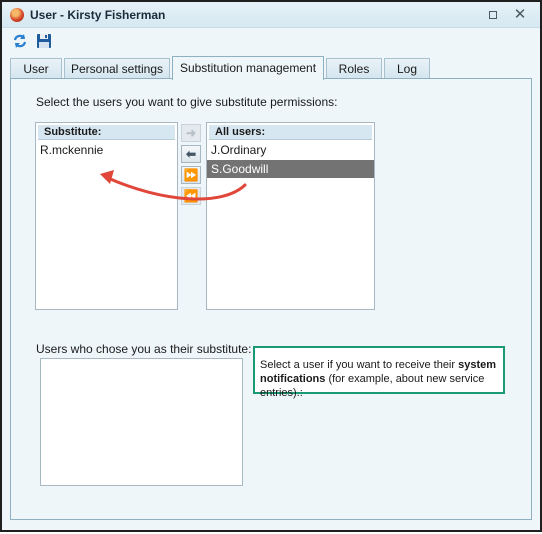  I want to click on toolbar, so click(271, 41).